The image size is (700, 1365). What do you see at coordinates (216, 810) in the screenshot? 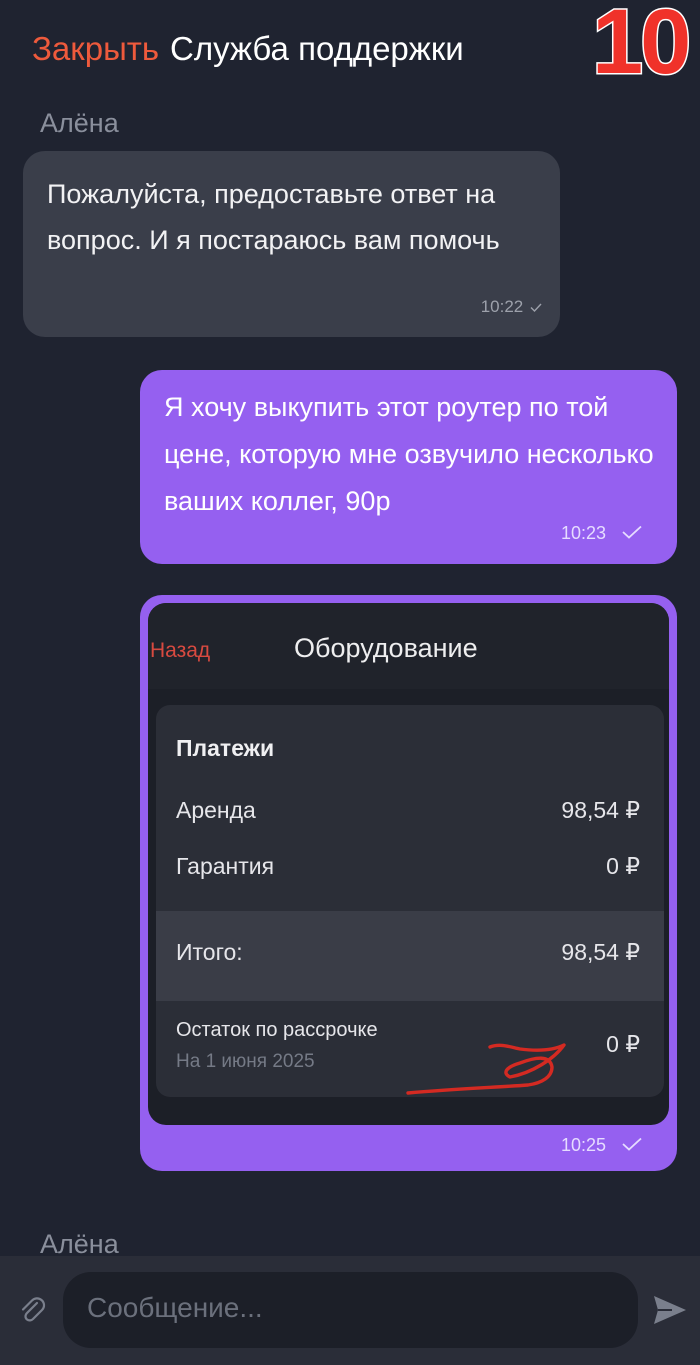
I see `rent-label: Аренда` at bounding box center [216, 810].